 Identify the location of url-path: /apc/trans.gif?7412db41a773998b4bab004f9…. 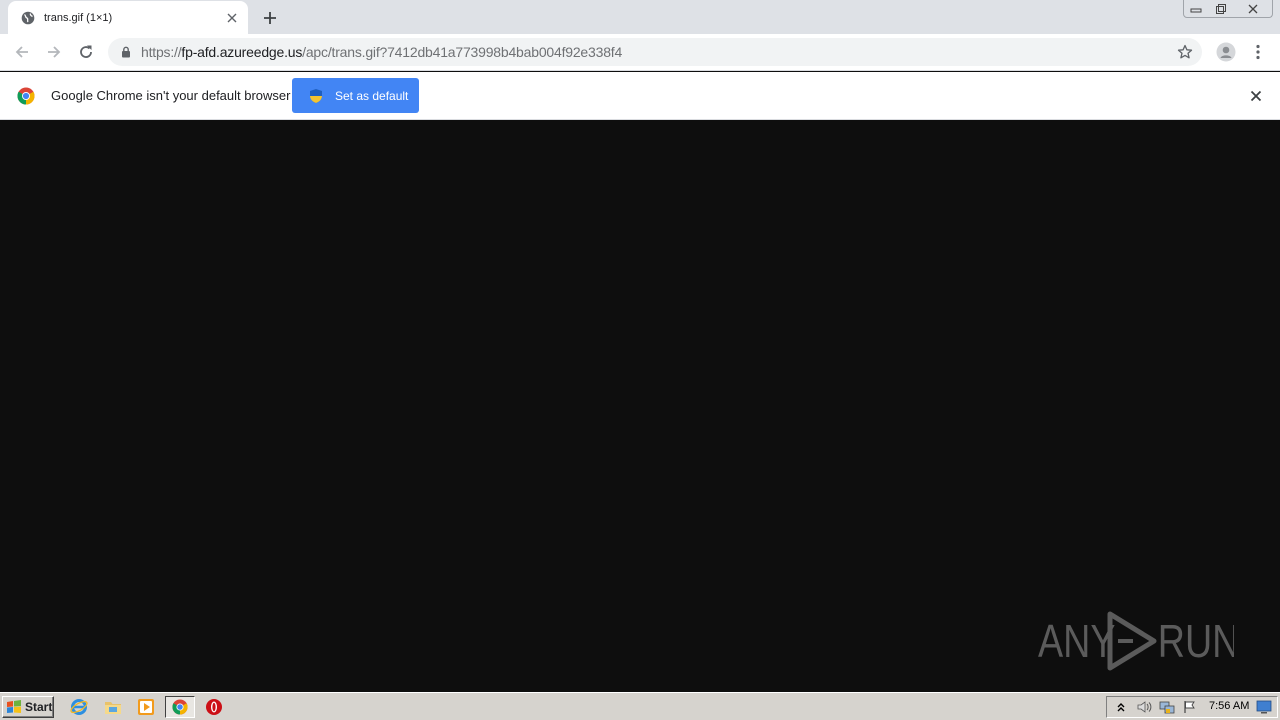
(462, 52).